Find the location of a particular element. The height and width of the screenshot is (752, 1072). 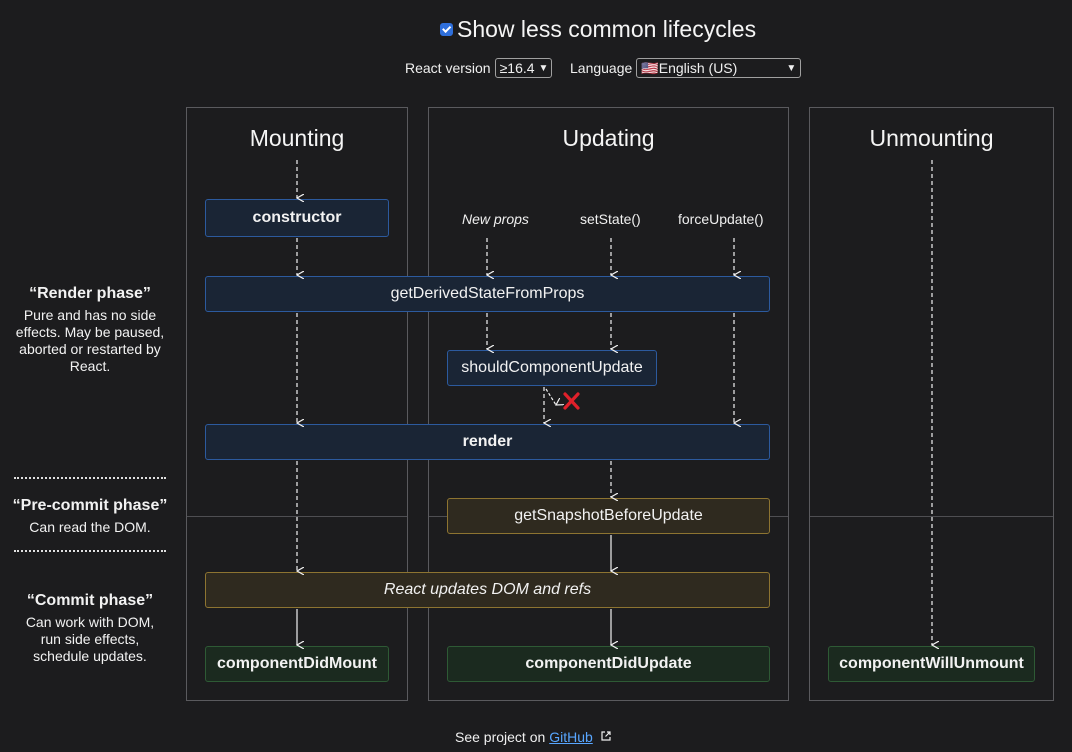

component-did-mount-box: componentDidMount is located at coordinates (297, 664).